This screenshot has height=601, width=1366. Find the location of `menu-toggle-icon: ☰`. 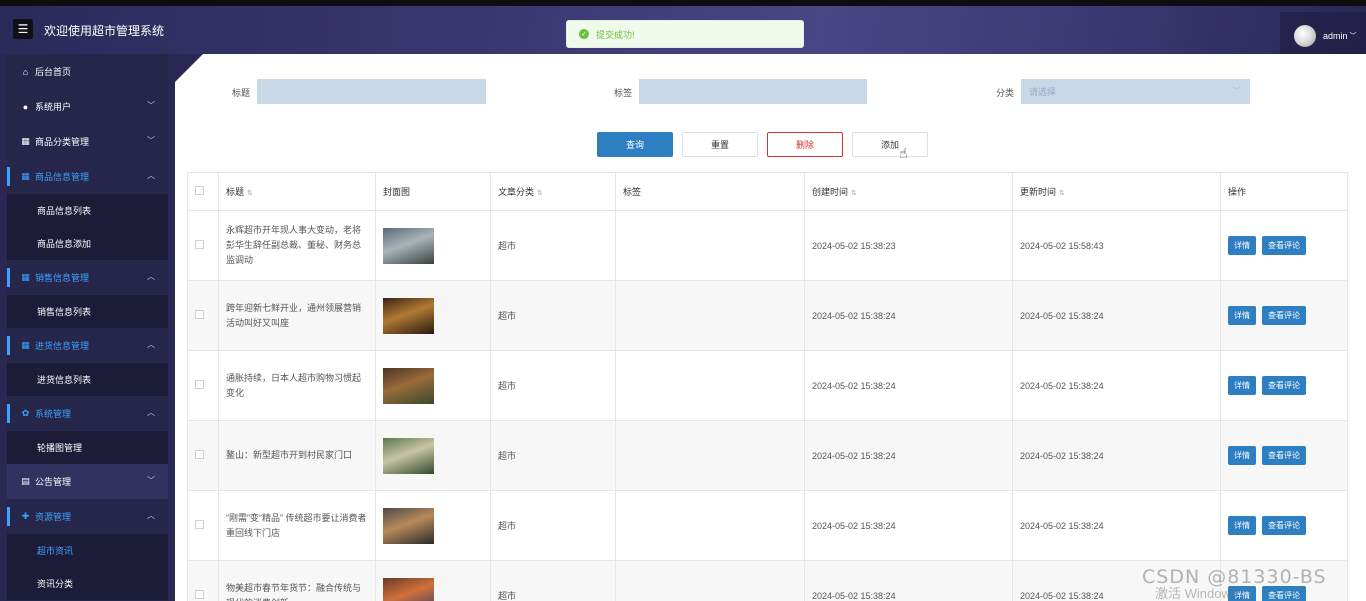

menu-toggle-icon: ☰ is located at coordinates (23, 29).